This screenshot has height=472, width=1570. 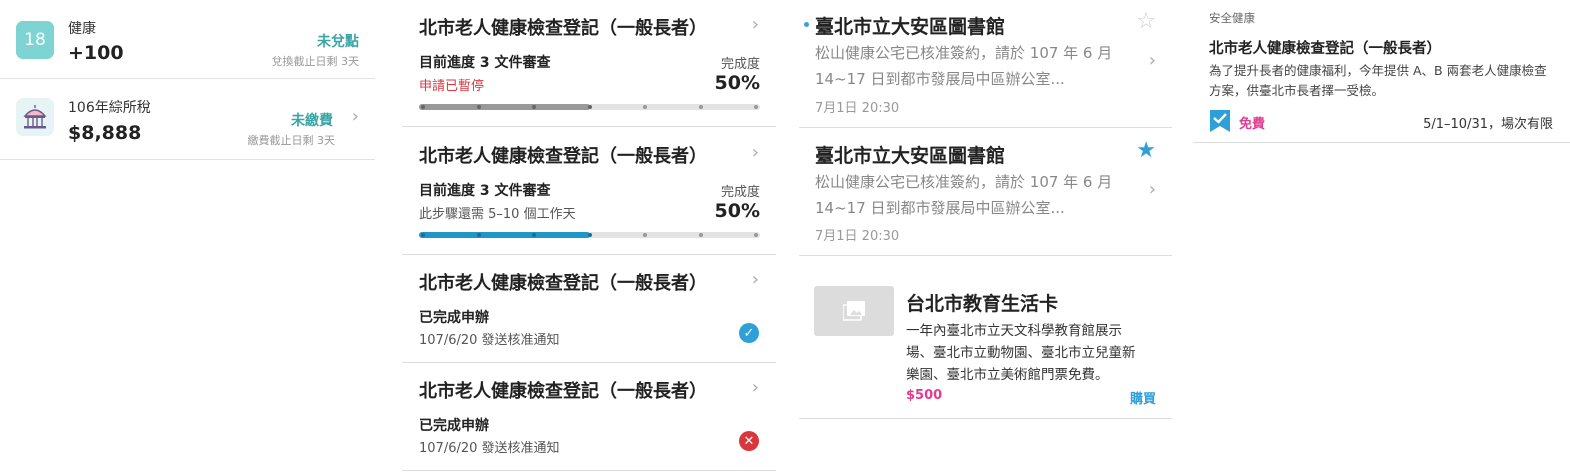 What do you see at coordinates (1143, 397) in the screenshot?
I see `buy-button: 購買` at bounding box center [1143, 397].